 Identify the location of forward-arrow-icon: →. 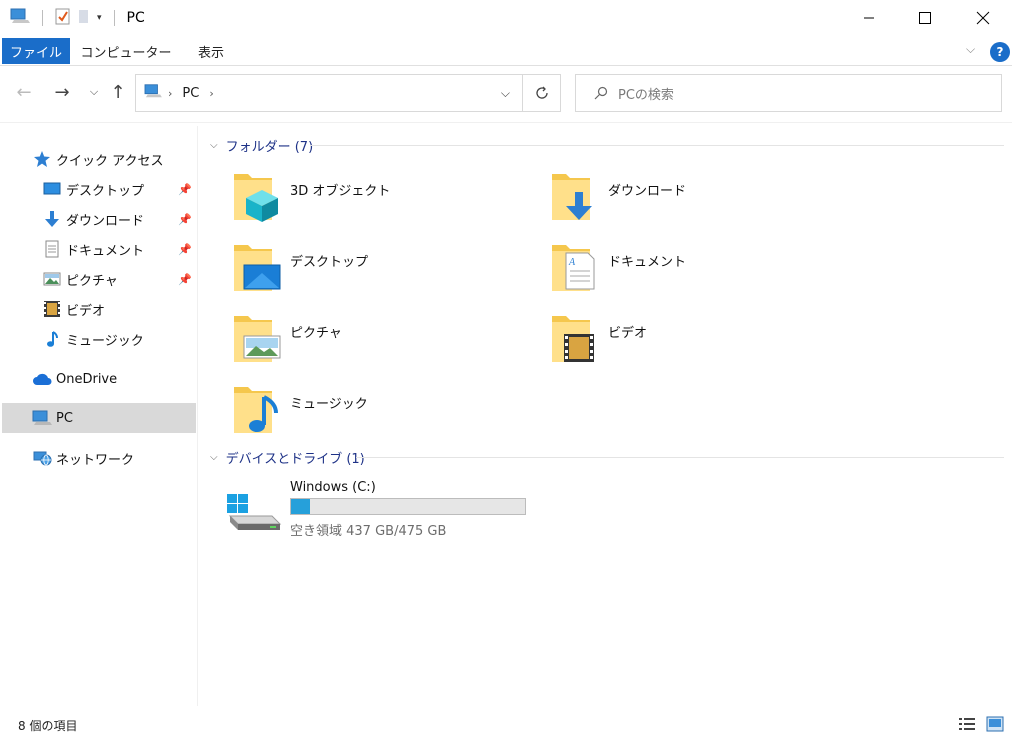
(62, 92).